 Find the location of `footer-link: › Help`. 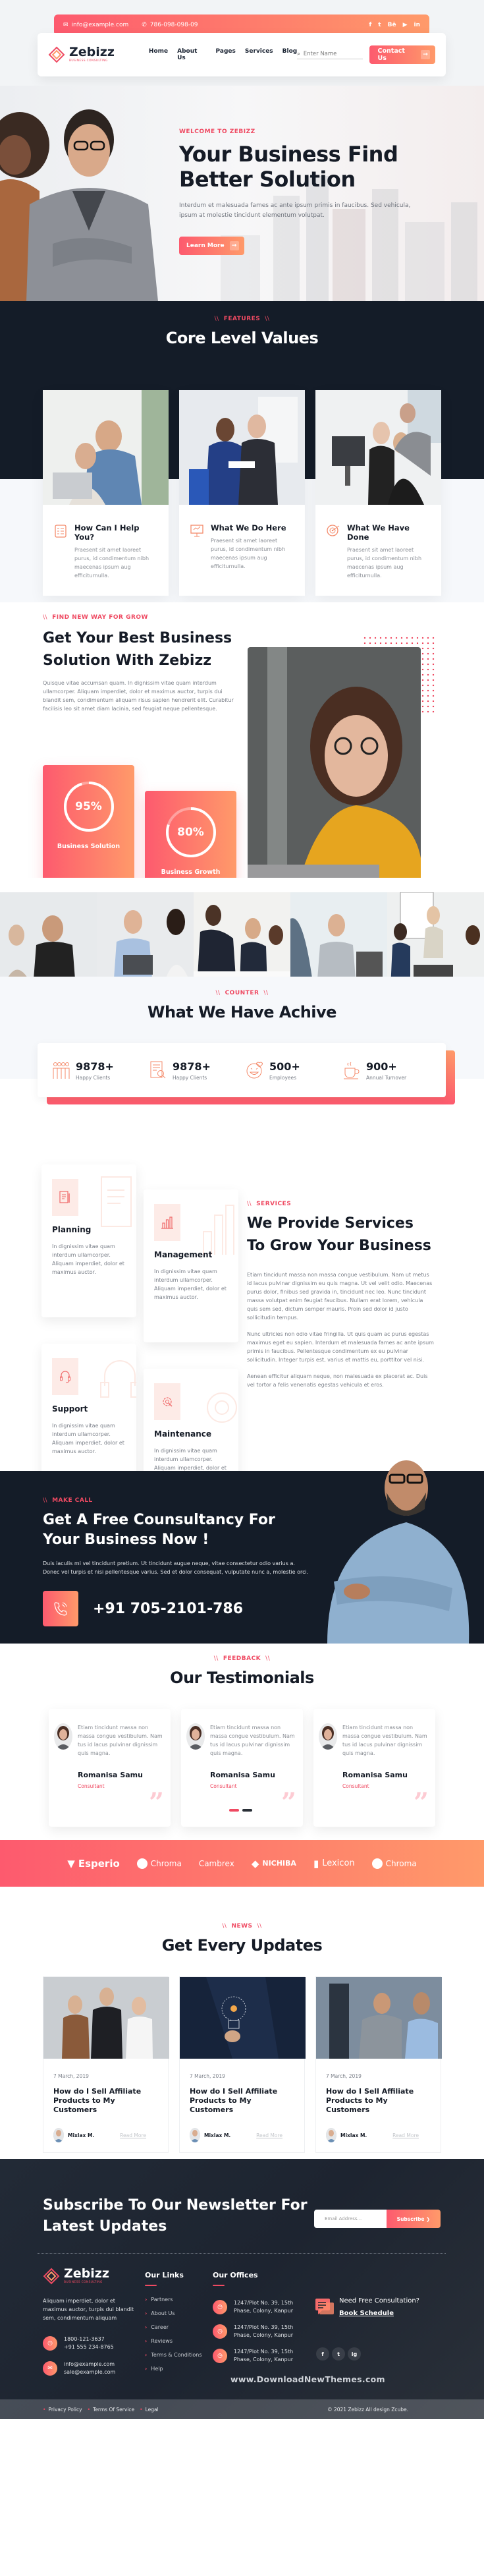

footer-link: › Help is located at coordinates (173, 2369).